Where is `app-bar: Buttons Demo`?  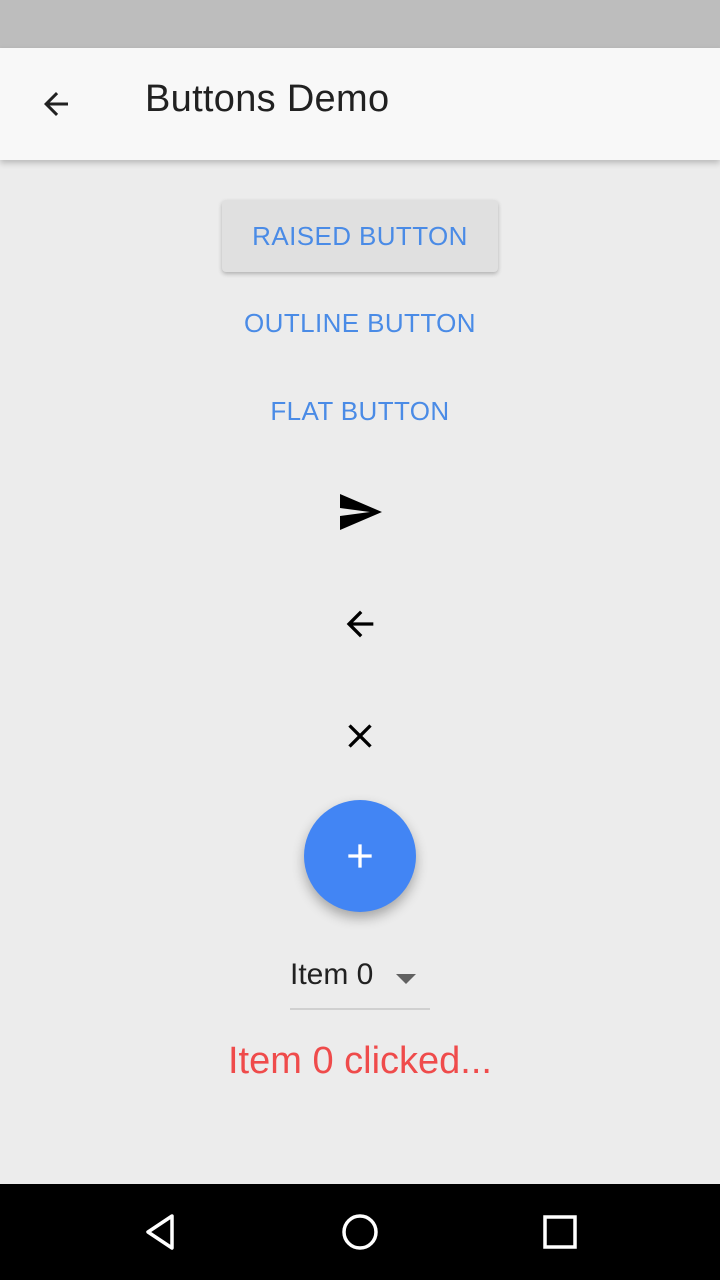 app-bar: Buttons Demo is located at coordinates (360, 104).